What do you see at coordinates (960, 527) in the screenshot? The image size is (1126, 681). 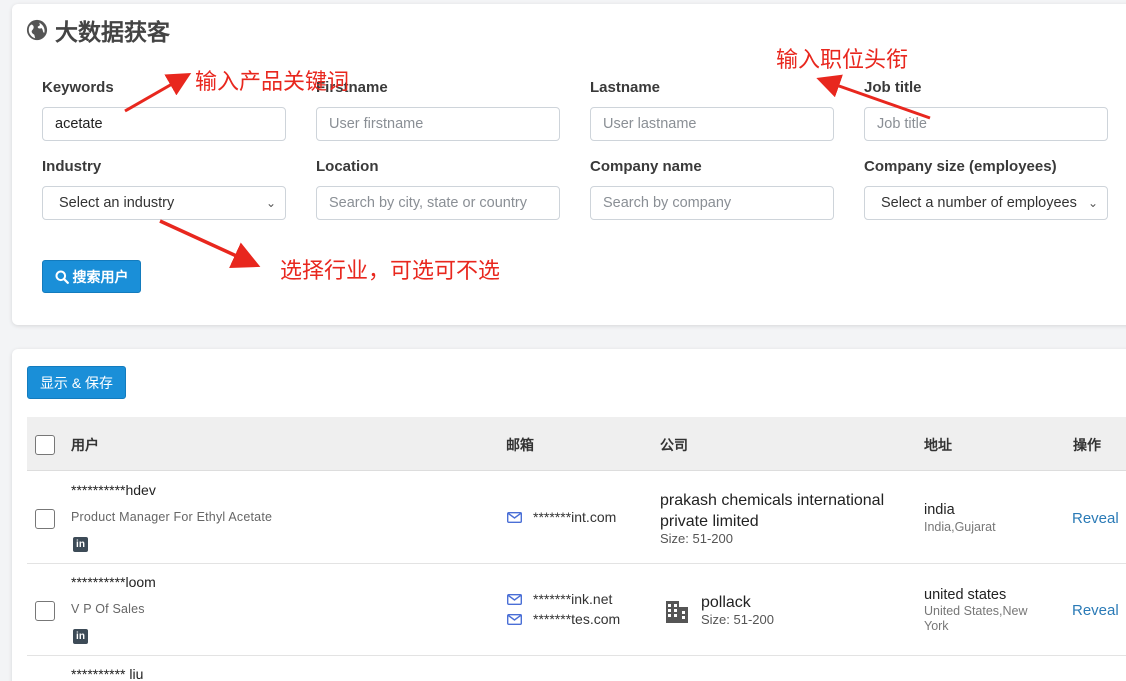 I see `address-region: India,Gujarat` at bounding box center [960, 527].